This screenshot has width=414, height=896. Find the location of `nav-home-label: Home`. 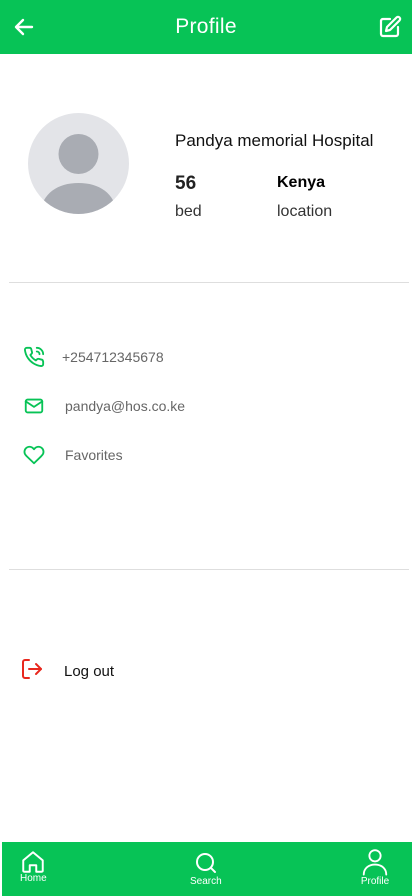

nav-home-label: Home is located at coordinates (33, 878).